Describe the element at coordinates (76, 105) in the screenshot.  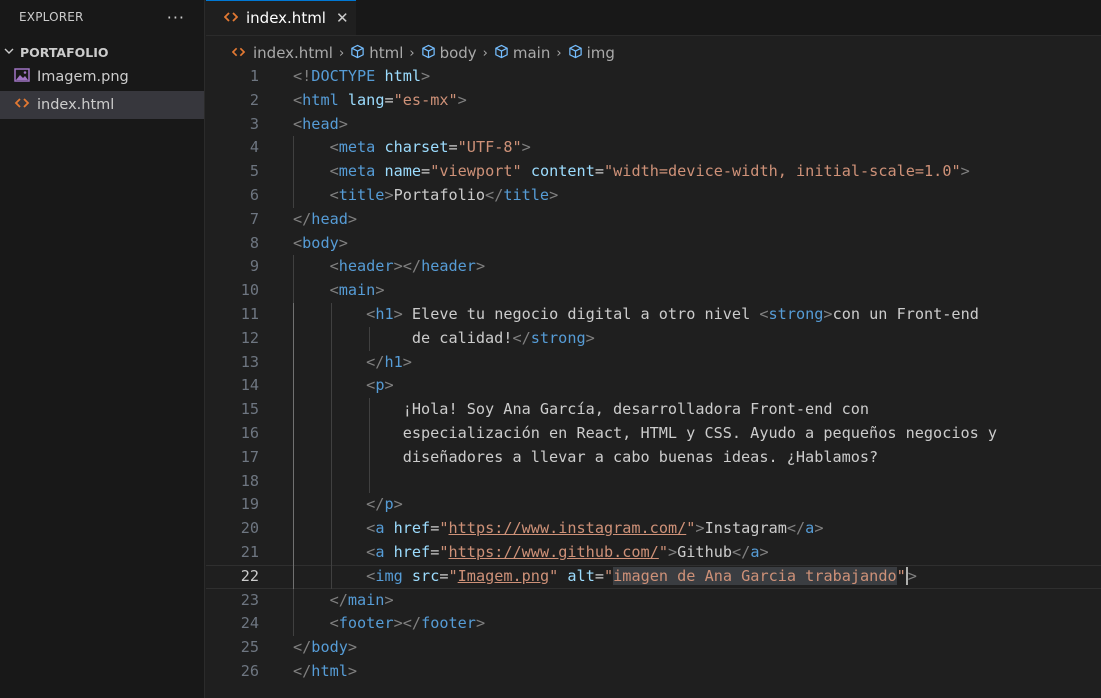
I see `file-label: index.html` at that location.